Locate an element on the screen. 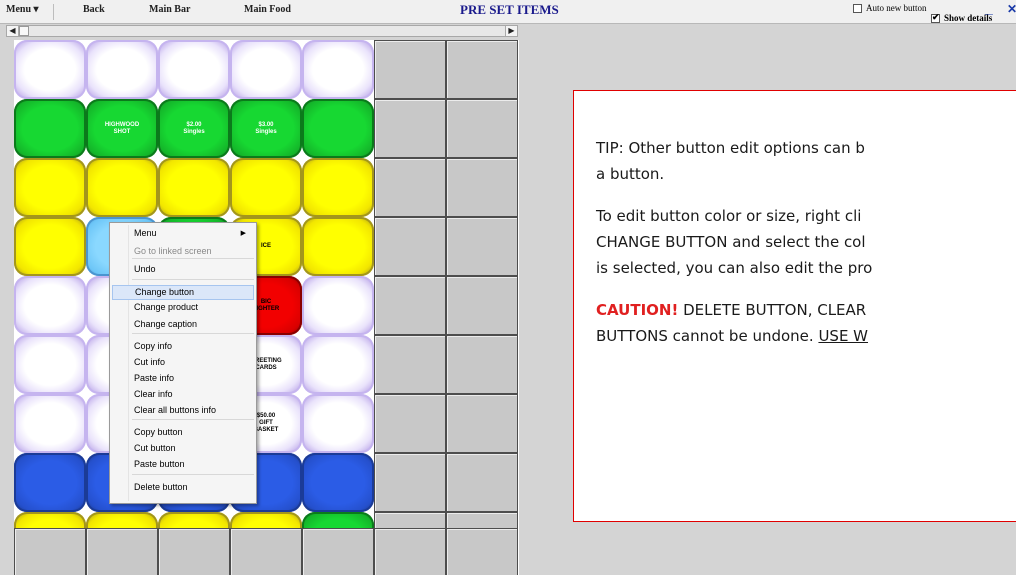  menu-item-label: Menu is located at coordinates (145, 233).